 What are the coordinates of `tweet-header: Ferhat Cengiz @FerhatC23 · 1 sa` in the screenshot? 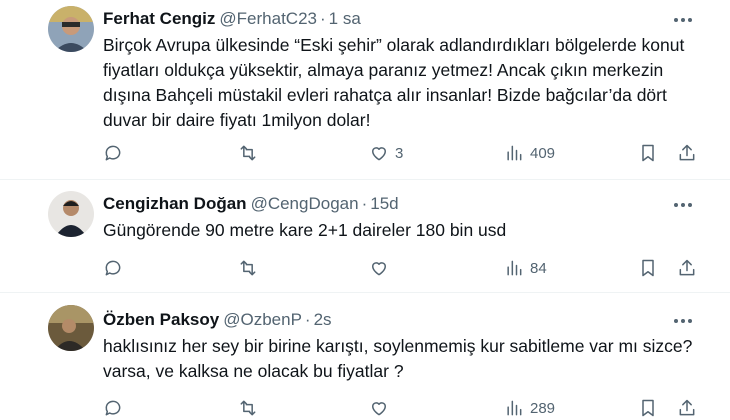 It's located at (232, 19).